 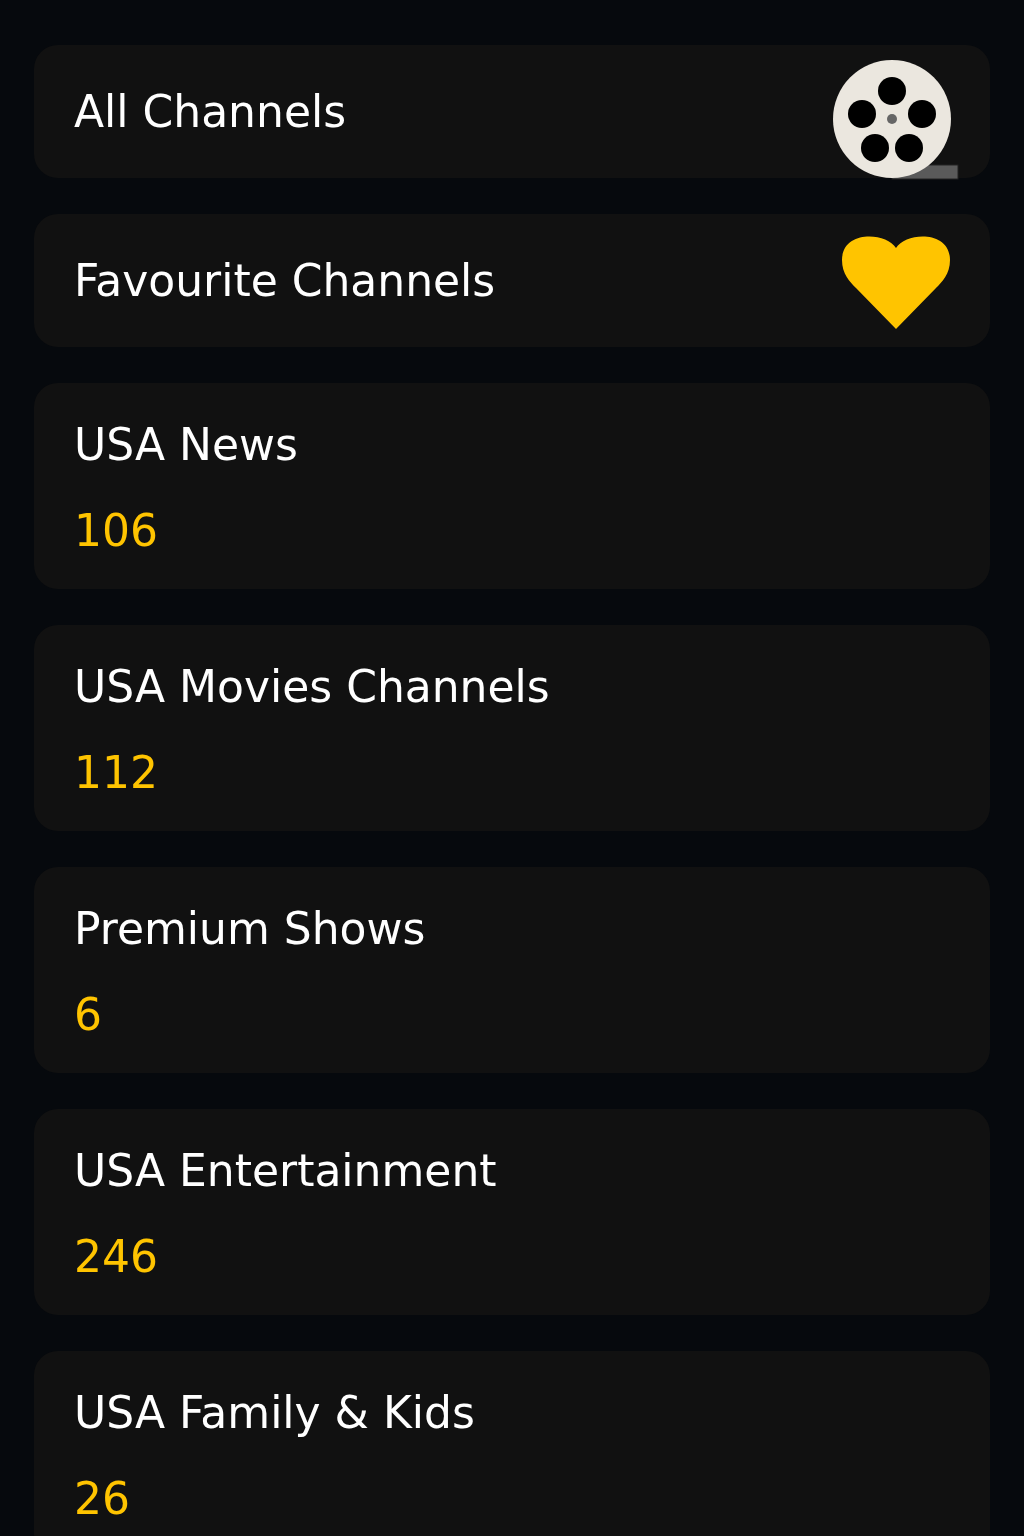 I want to click on category-card: USA Entertainment 246, so click(x=512, y=1212).